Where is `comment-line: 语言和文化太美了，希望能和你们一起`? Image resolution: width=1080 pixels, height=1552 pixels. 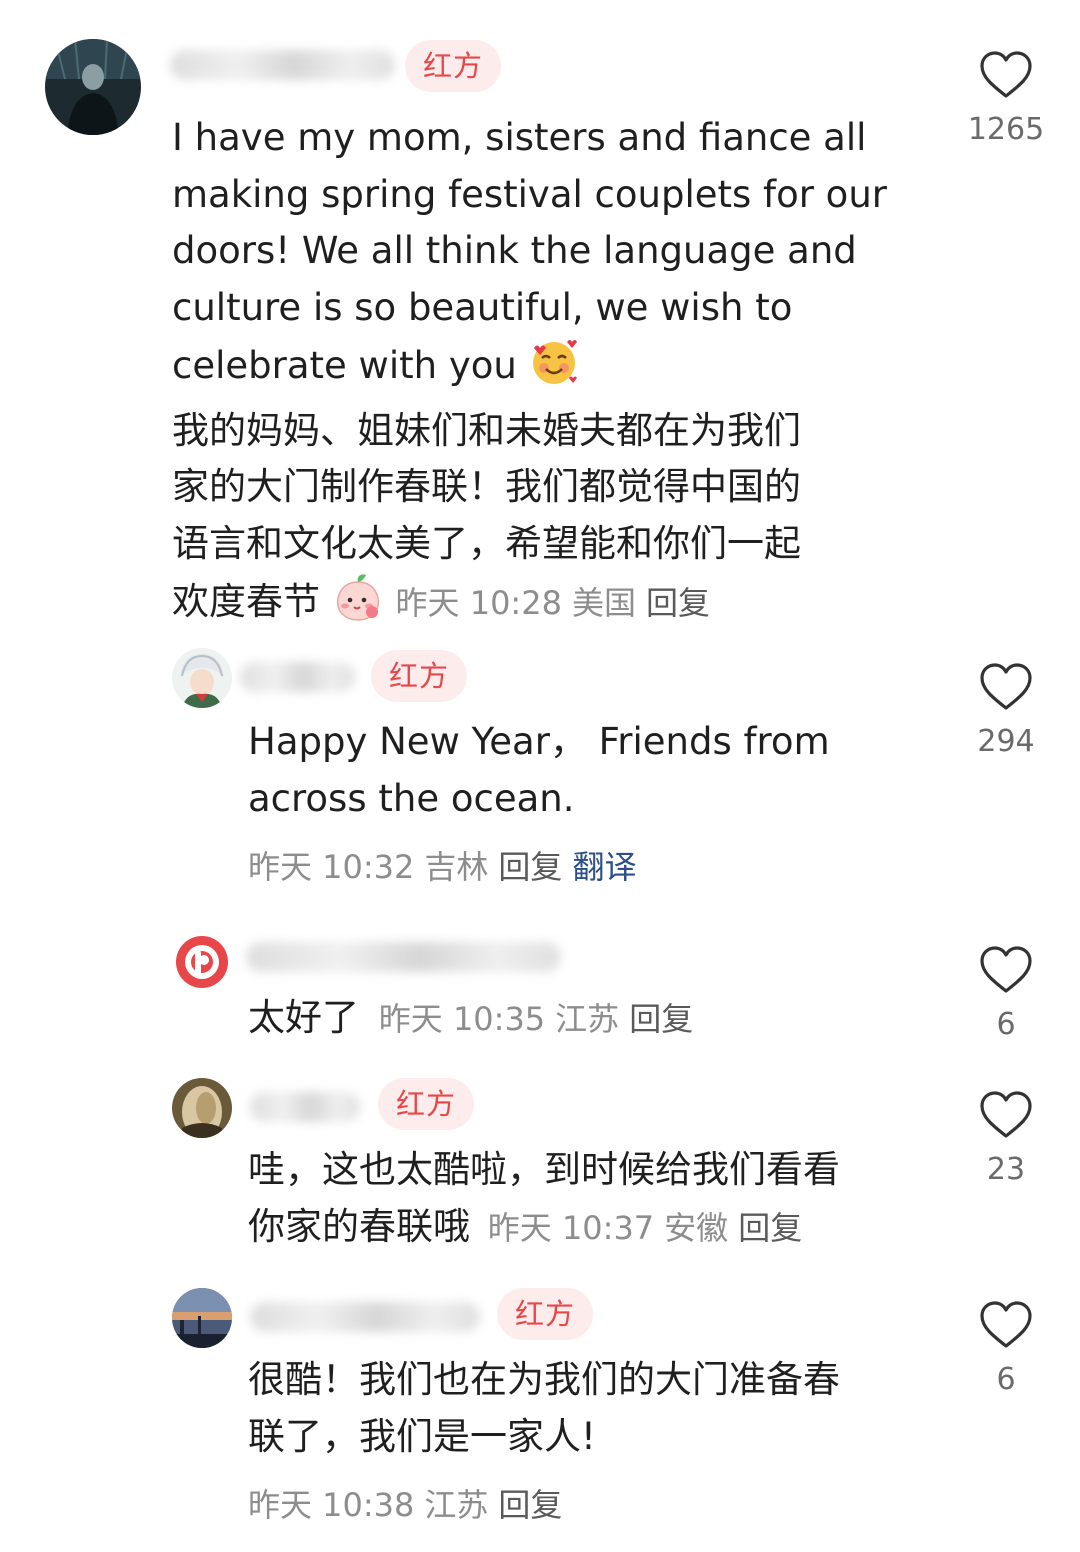
comment-line: 语言和文化太美了，希望能和你们一起 is located at coordinates (486, 543).